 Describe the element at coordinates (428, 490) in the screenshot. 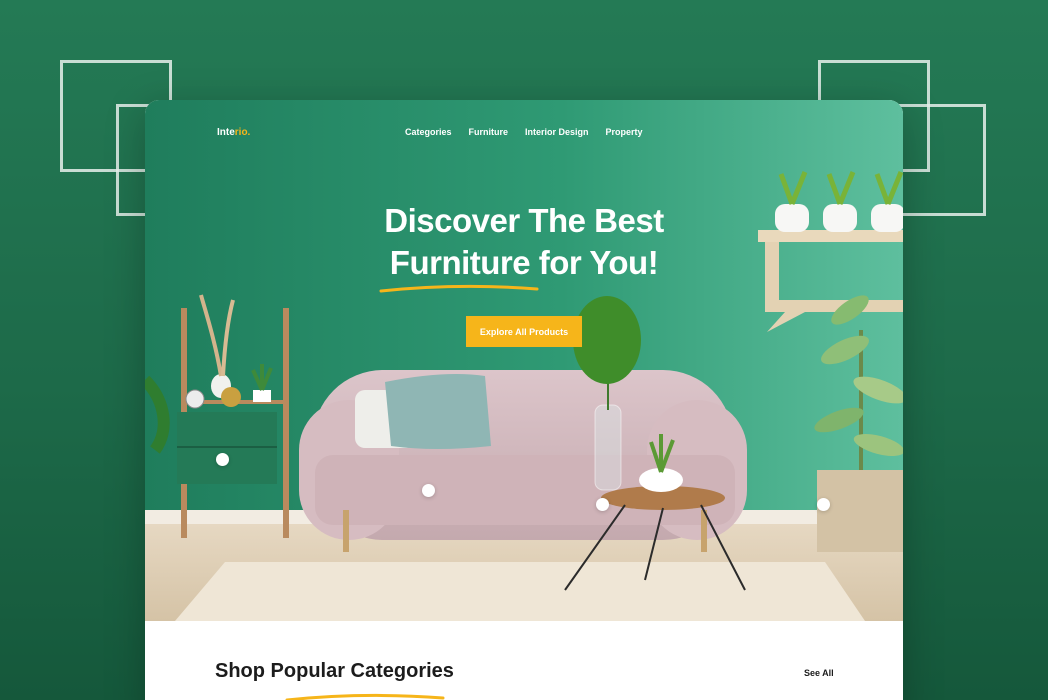

I see `product-hotspot-sofa` at that location.